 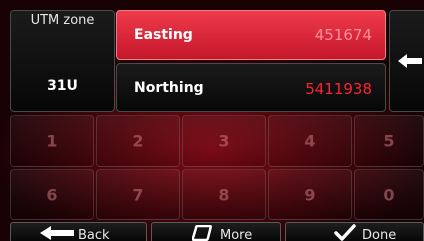 I want to click on key-6-label: 6, so click(x=52, y=194).